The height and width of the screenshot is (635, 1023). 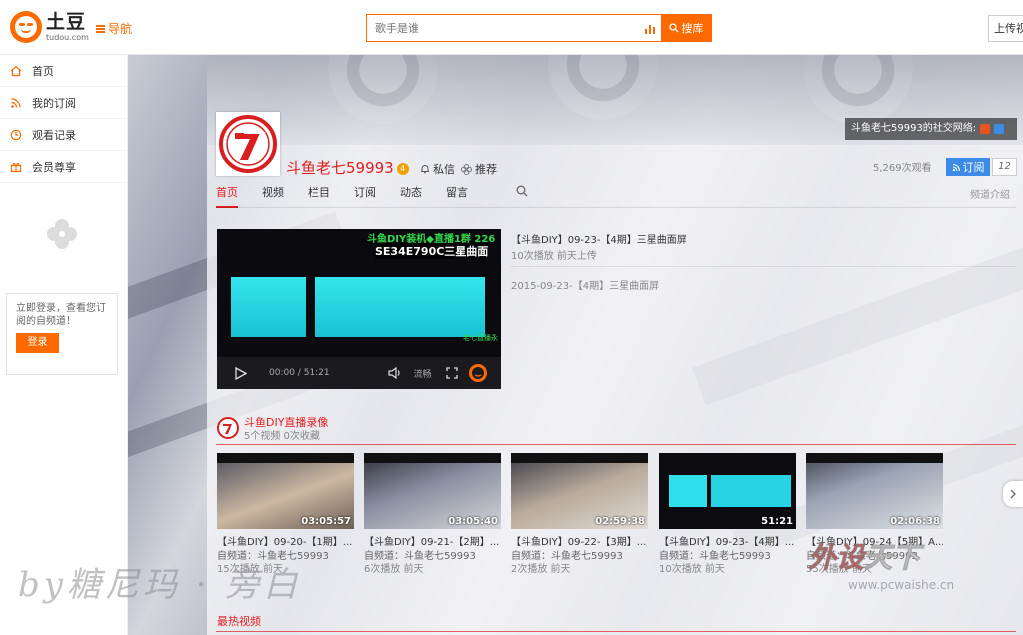 I want to click on channel-tabs: 首页 视频 栏目 订阅 动态 留言, so click(x=354, y=196).